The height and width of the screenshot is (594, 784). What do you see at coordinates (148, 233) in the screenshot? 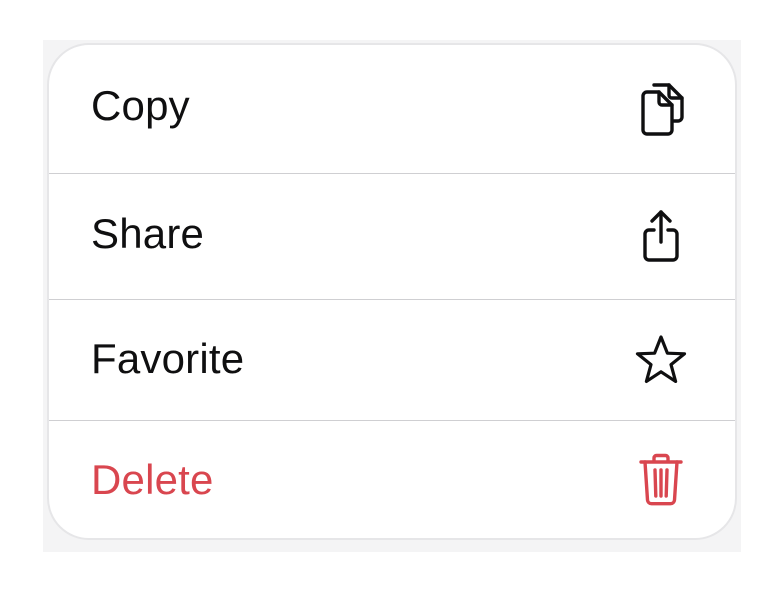
I see `menu-item-label: Share` at bounding box center [148, 233].